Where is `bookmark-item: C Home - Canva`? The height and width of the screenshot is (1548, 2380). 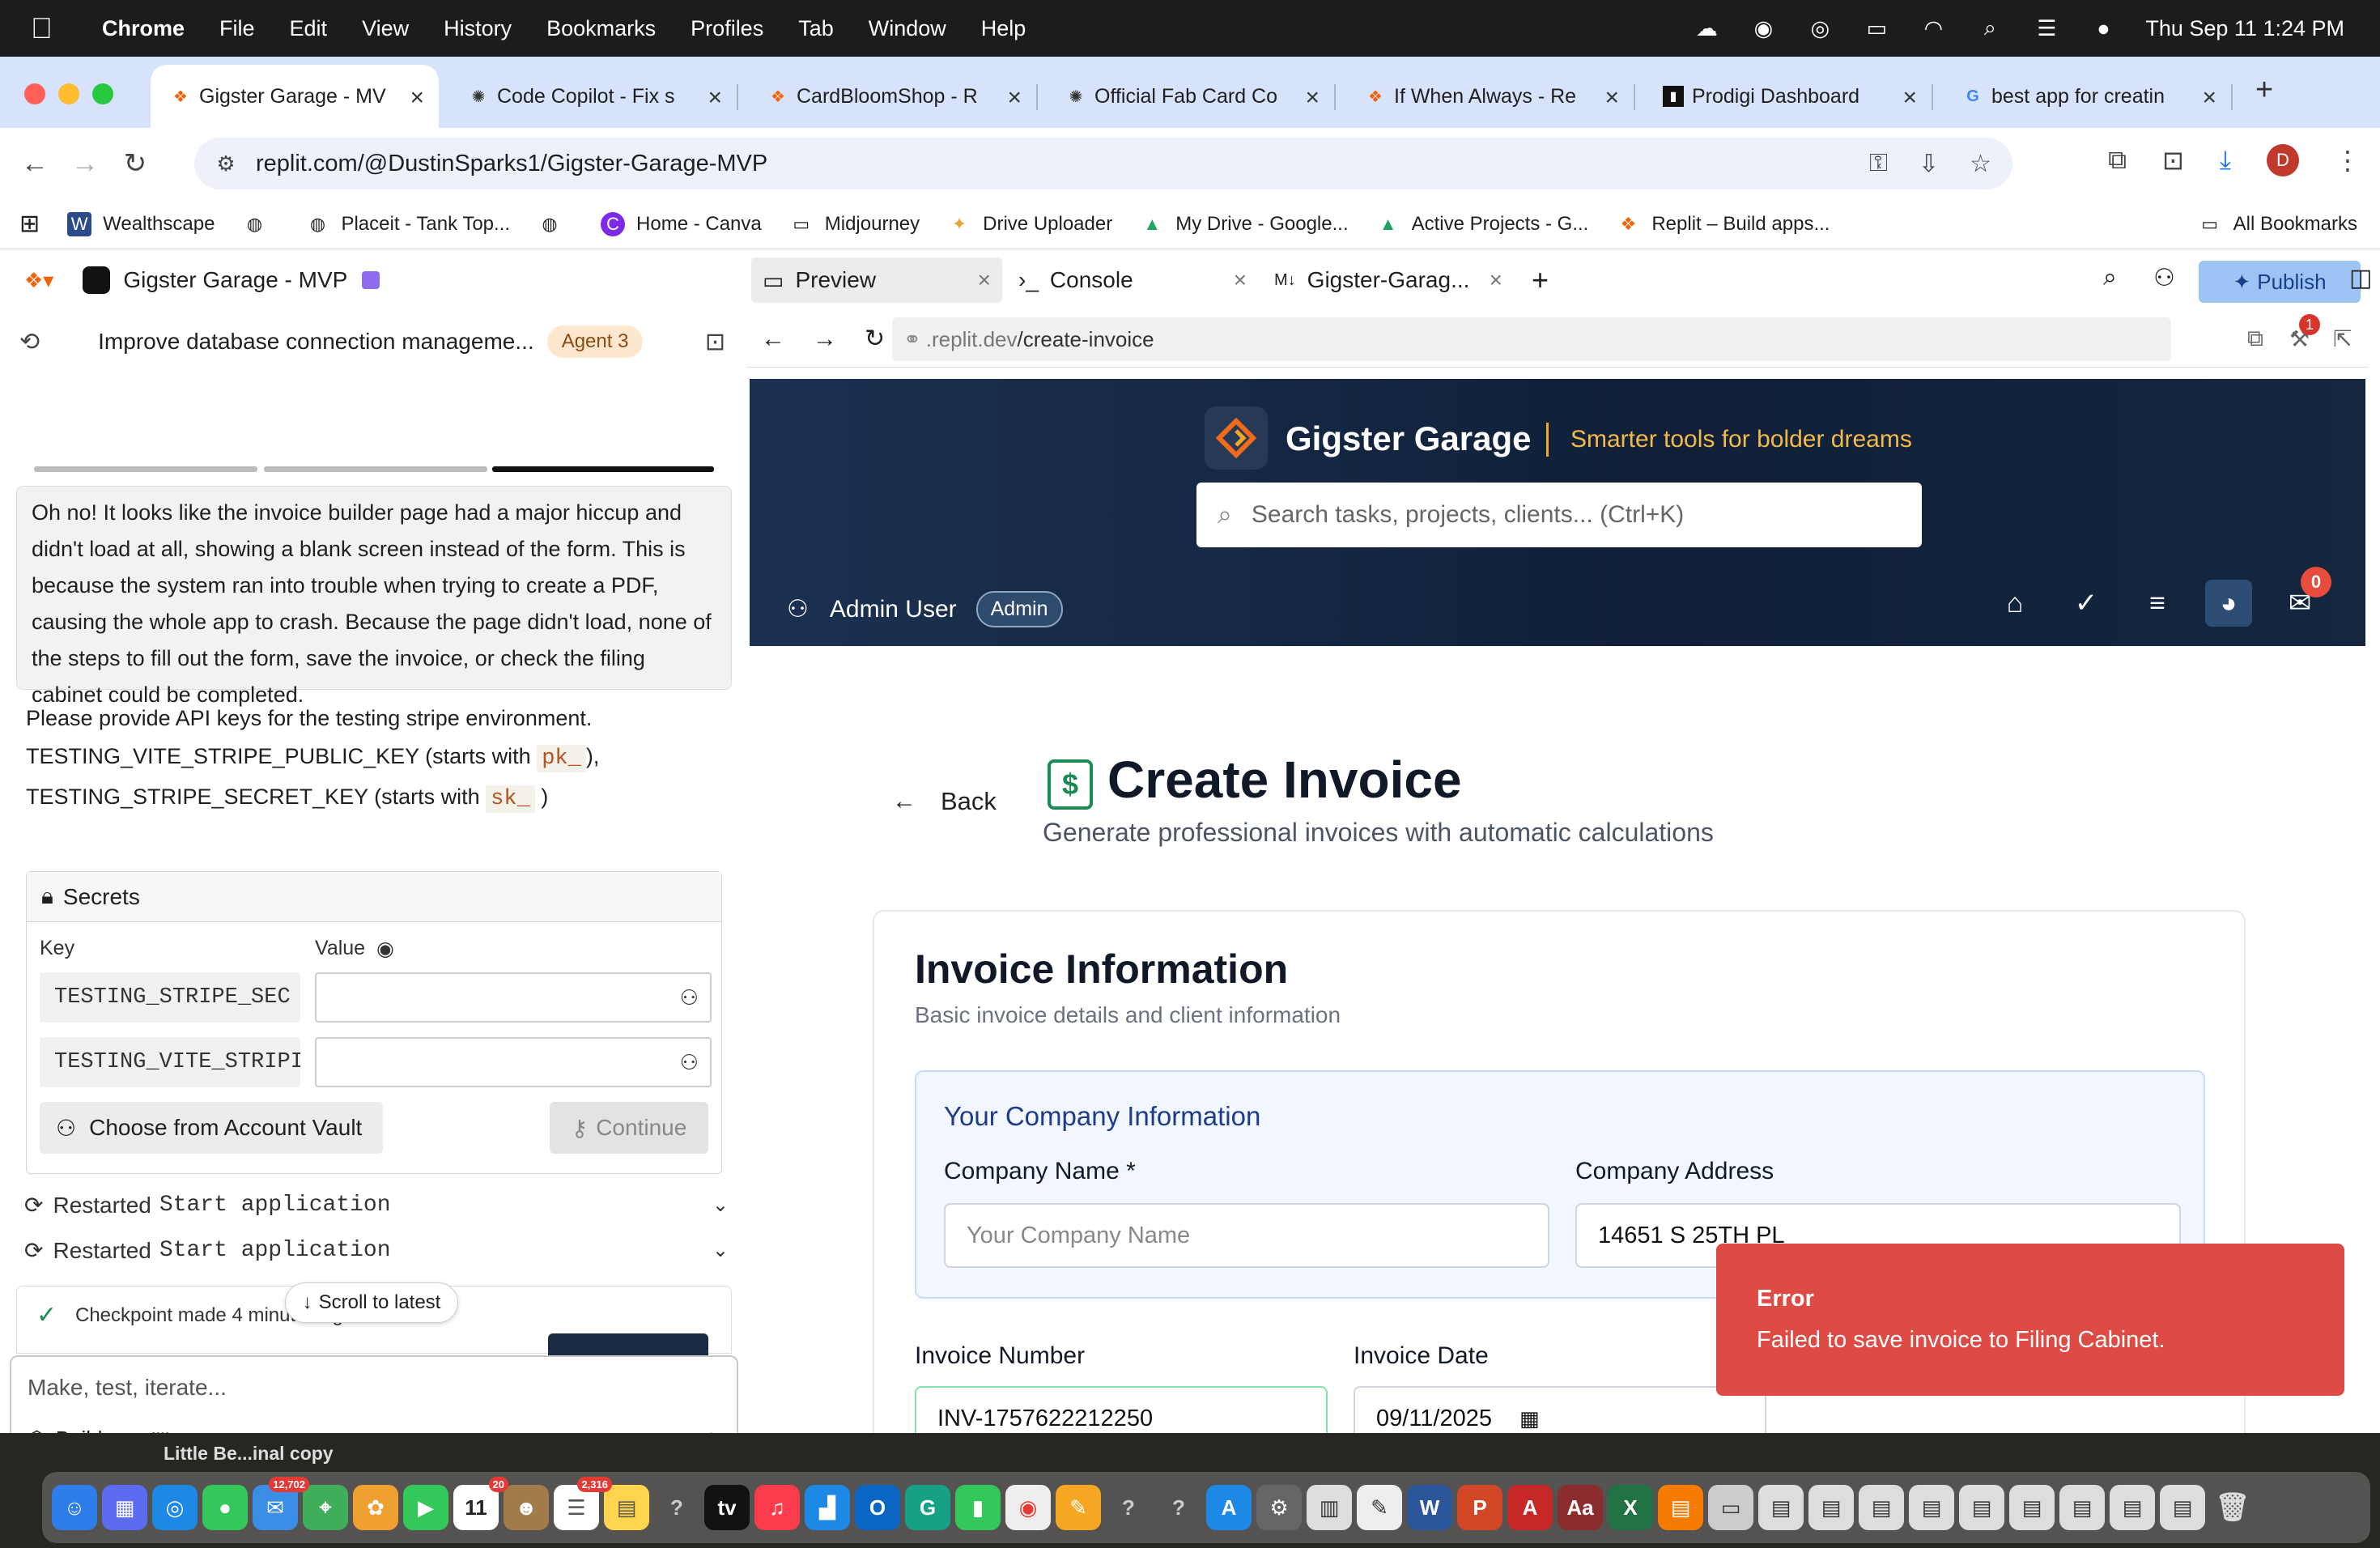
bookmark-item: C Home - Canva is located at coordinates (681, 223).